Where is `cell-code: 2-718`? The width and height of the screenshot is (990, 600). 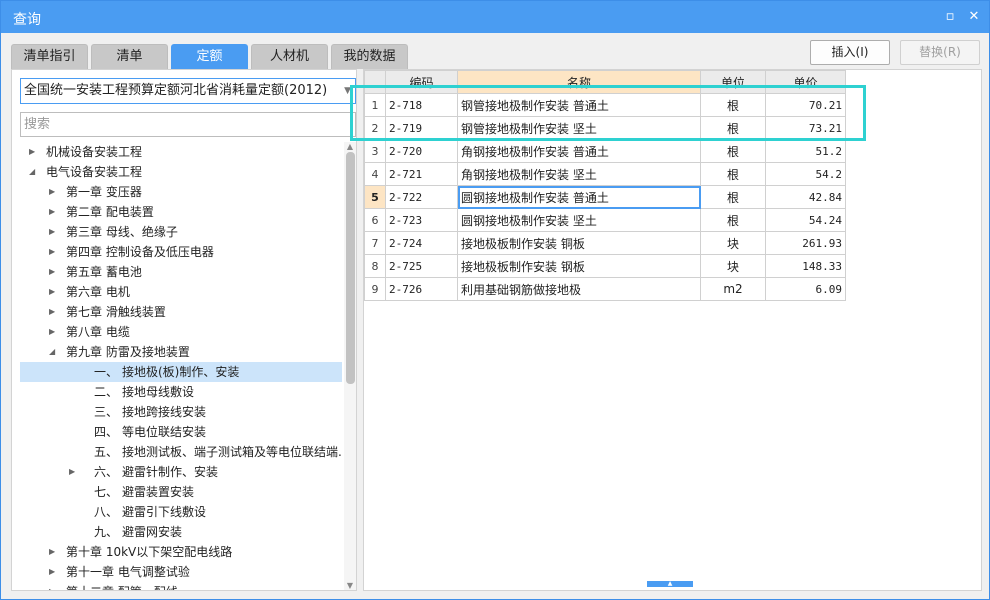
cell-code: 2-718 is located at coordinates (421, 105).